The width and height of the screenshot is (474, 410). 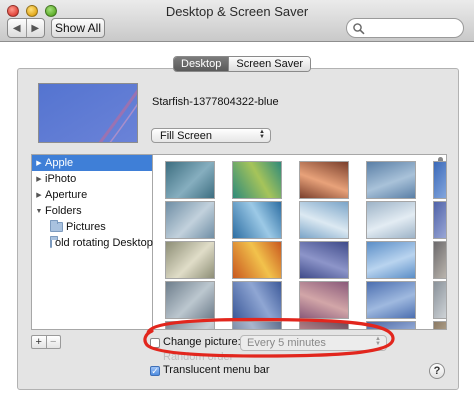 I want to click on interval-popup-arrows-icon: ▲ ▼, so click(x=378, y=341).